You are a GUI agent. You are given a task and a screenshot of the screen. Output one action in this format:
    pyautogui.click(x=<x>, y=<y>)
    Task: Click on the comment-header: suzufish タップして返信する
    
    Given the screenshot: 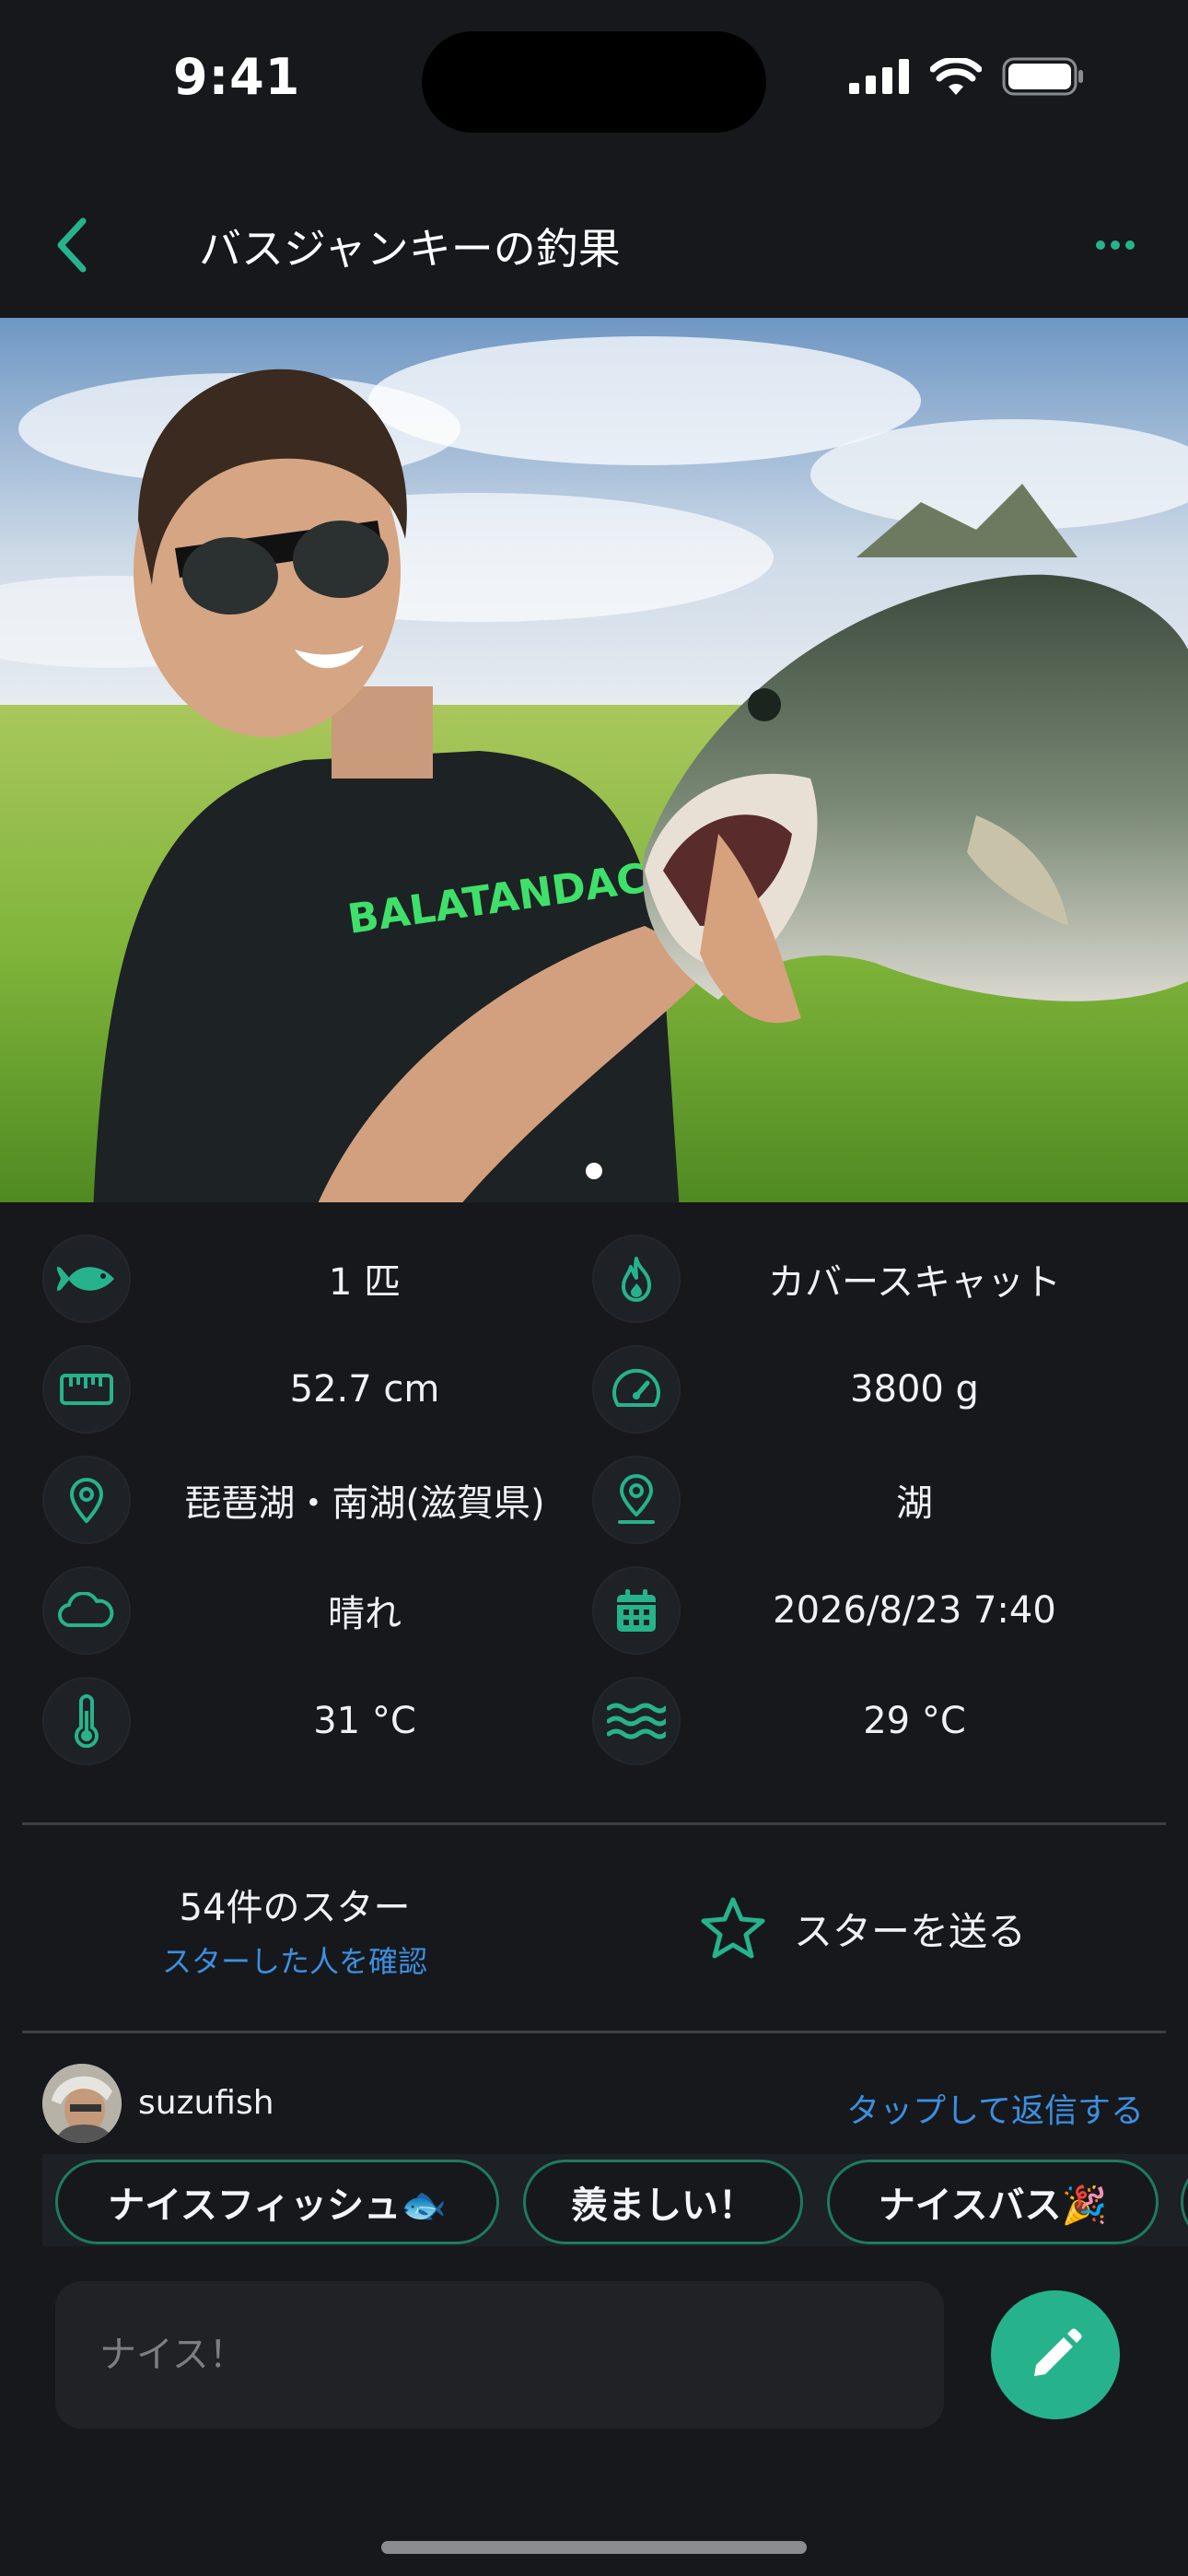 What is the action you would take?
    pyautogui.click(x=594, y=2104)
    